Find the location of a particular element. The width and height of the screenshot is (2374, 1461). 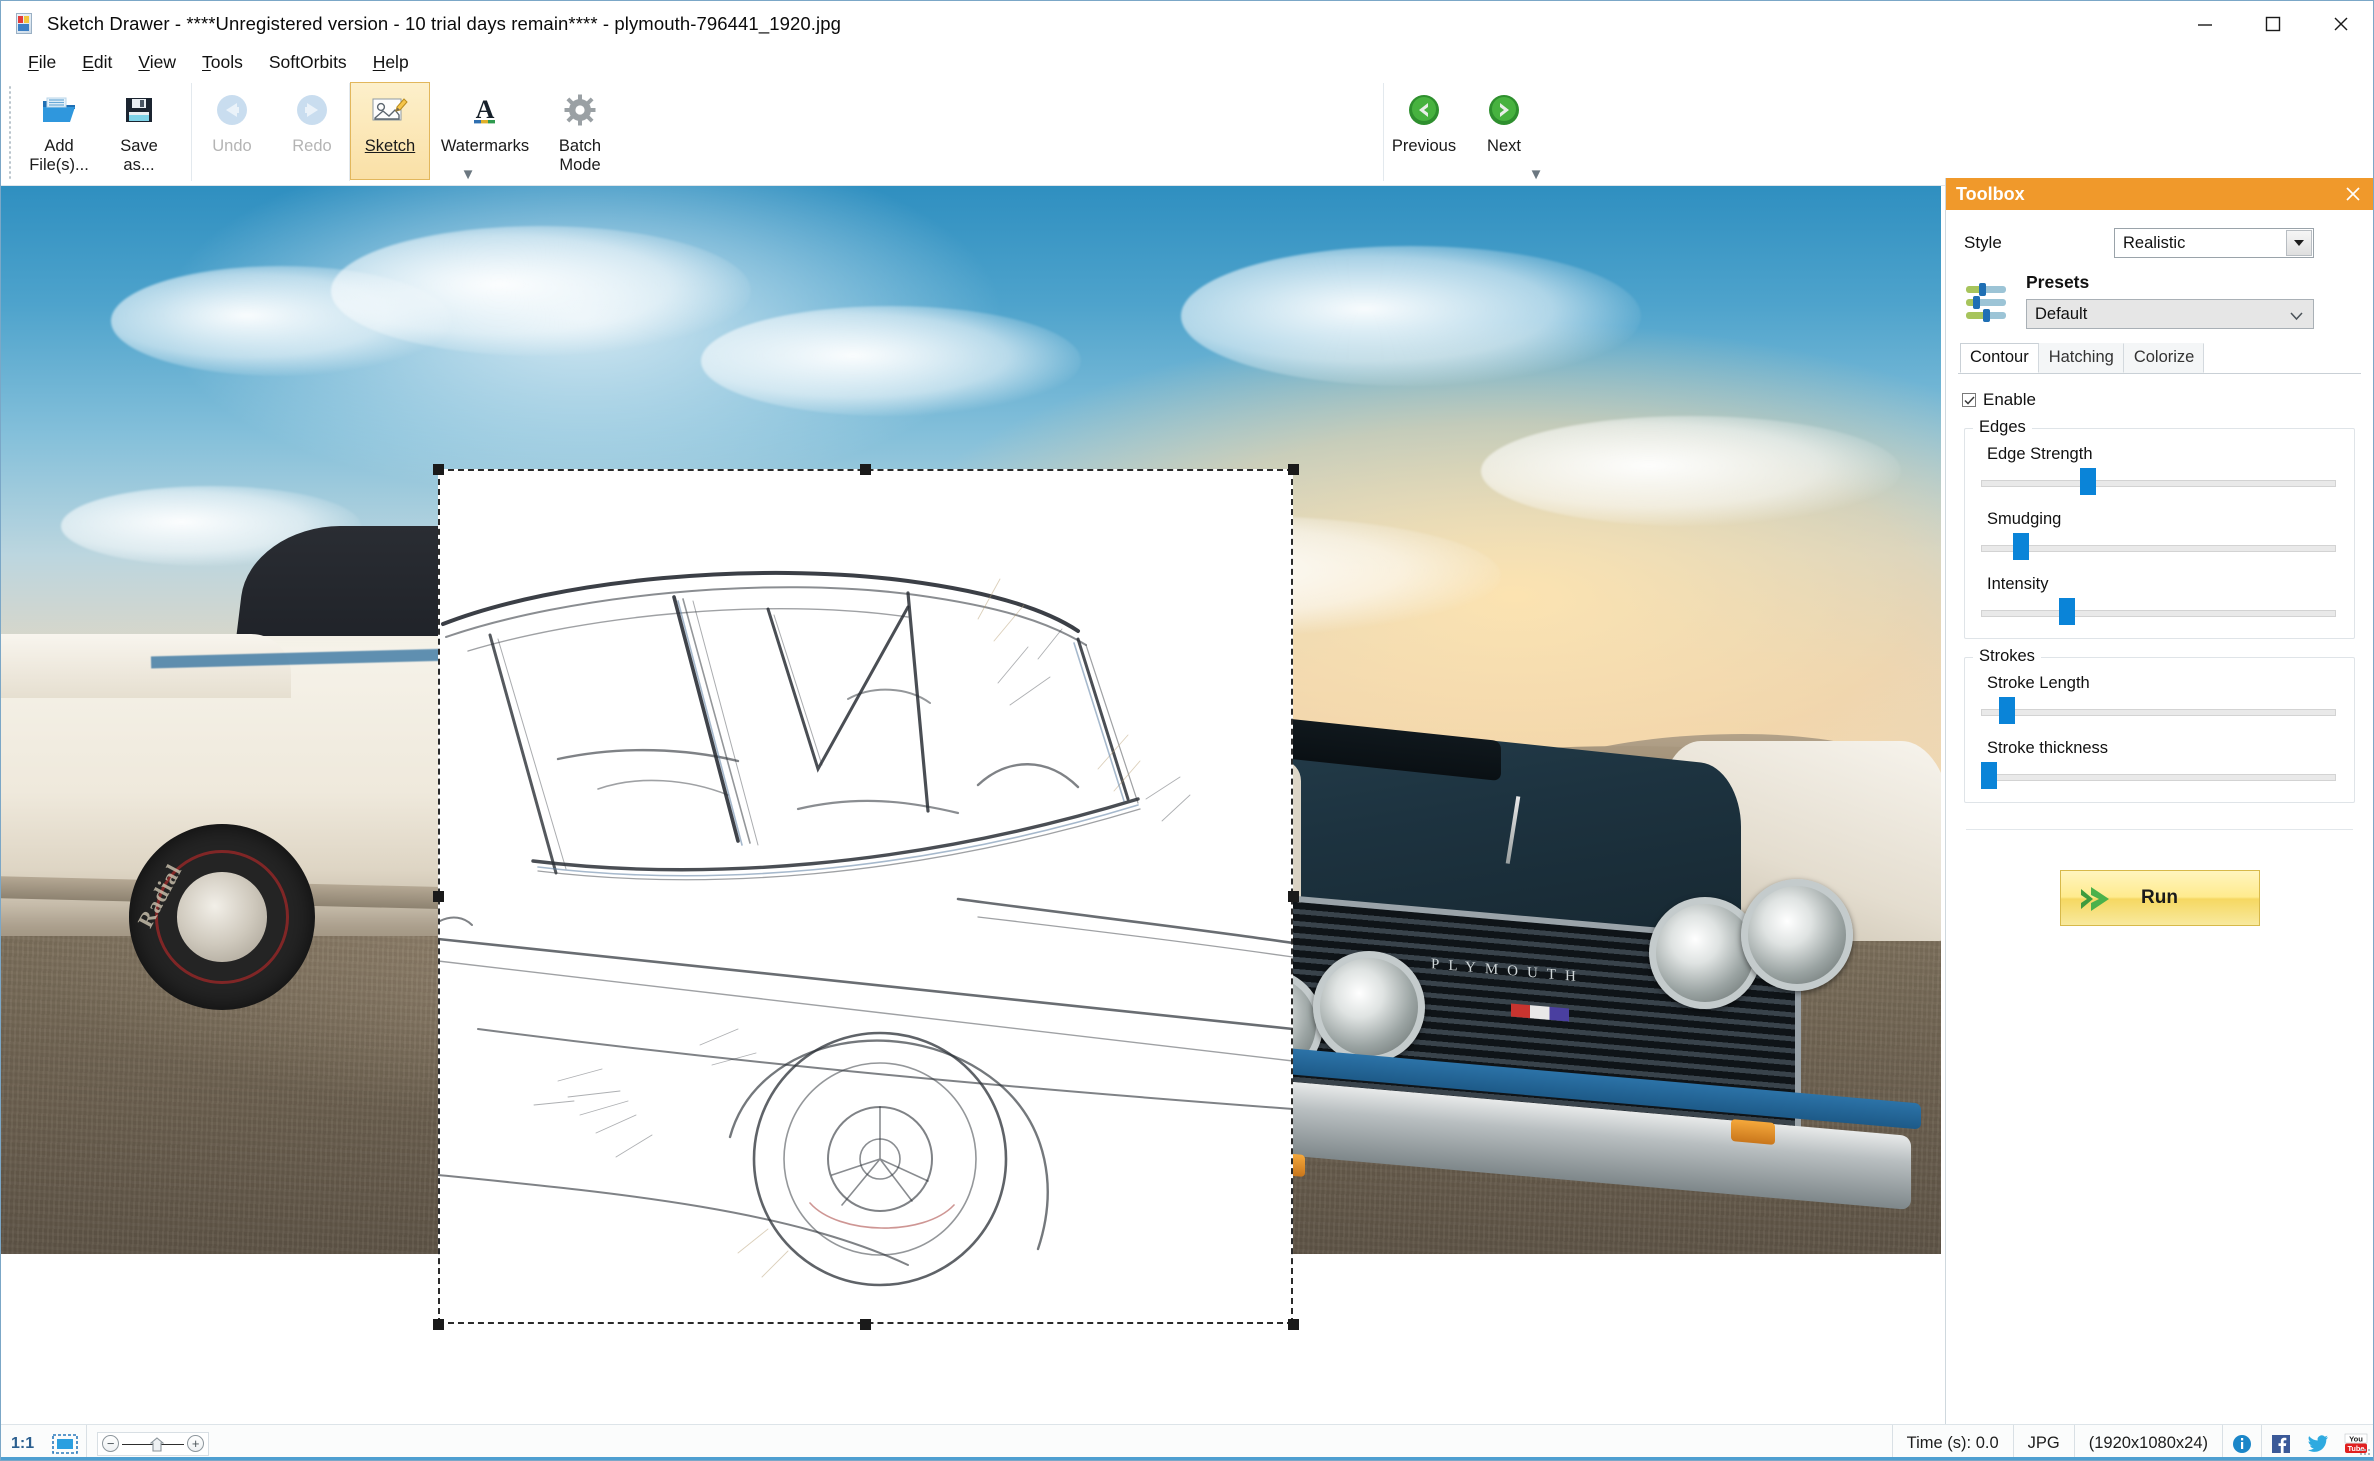

smudging-slider is located at coordinates (2158, 546).